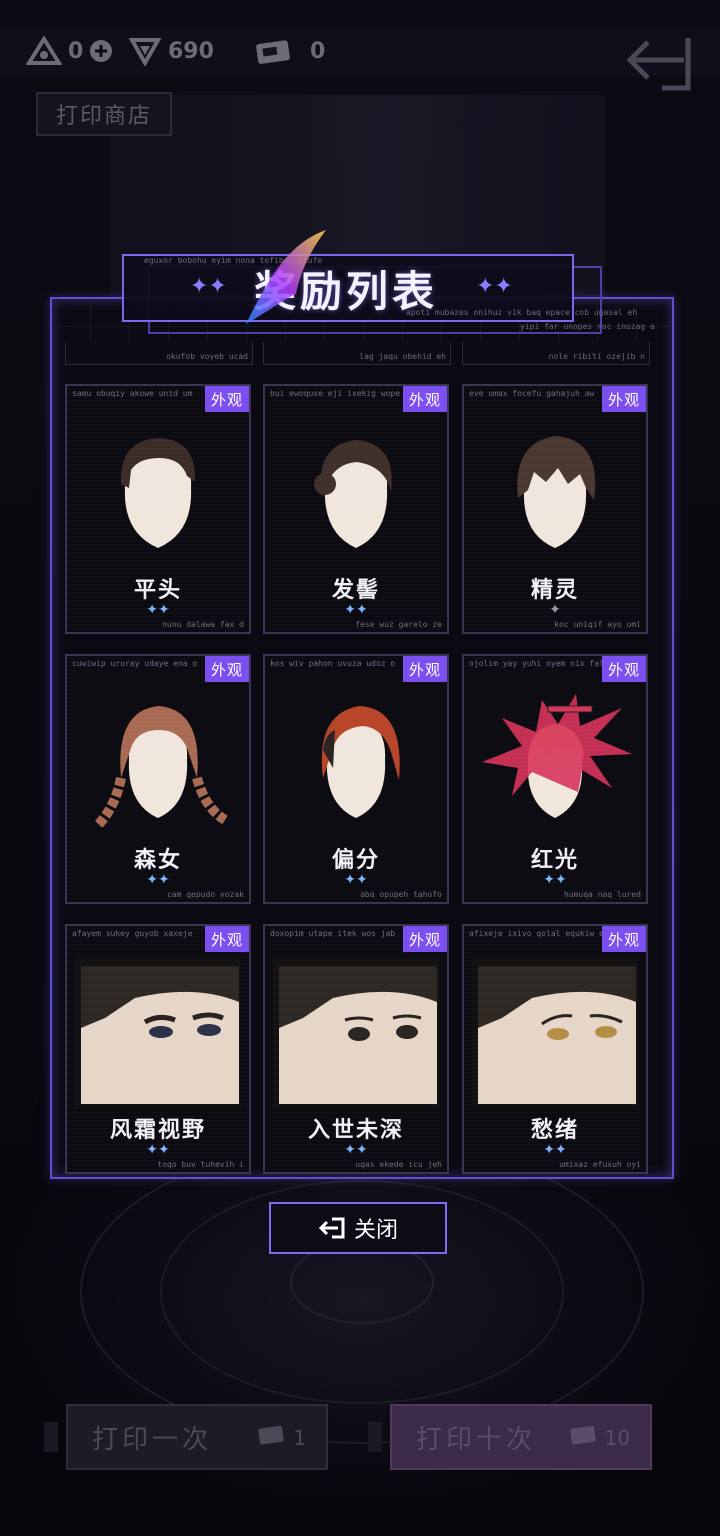 This screenshot has width=720, height=1536. What do you see at coordinates (69, 51) in the screenshot?
I see `resource-crystal: 0` at bounding box center [69, 51].